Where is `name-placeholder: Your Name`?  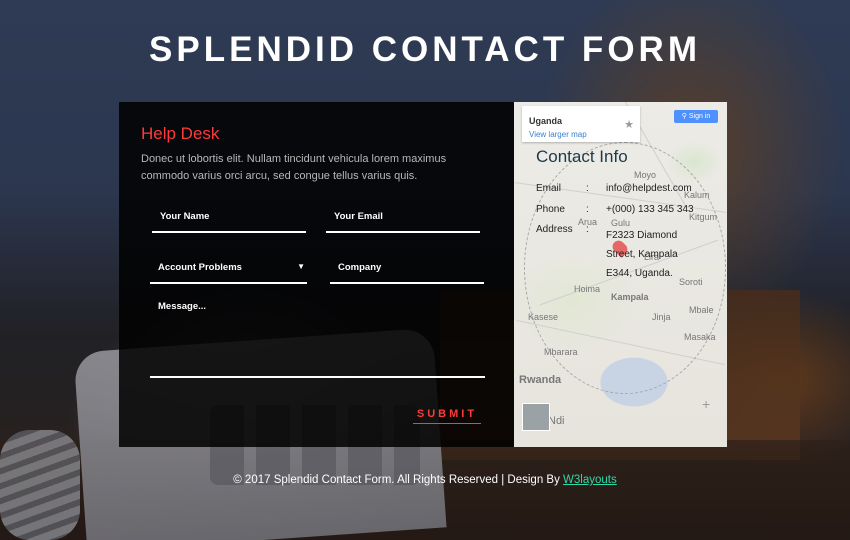
name-placeholder: Your Name is located at coordinates (185, 216).